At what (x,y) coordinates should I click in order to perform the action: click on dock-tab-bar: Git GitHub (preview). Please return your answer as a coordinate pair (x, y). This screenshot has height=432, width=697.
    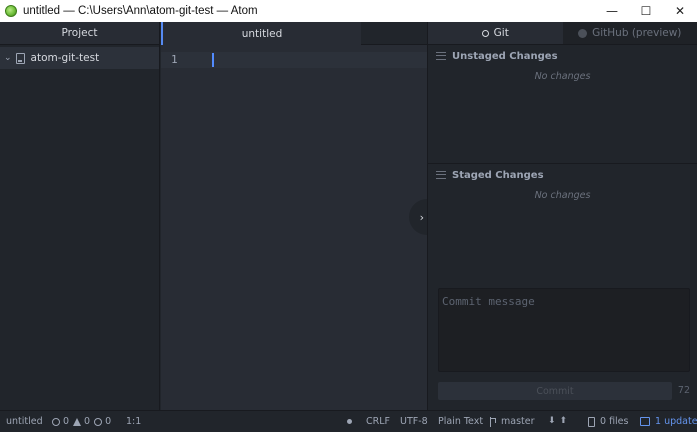
    Looking at the image, I should click on (562, 33).